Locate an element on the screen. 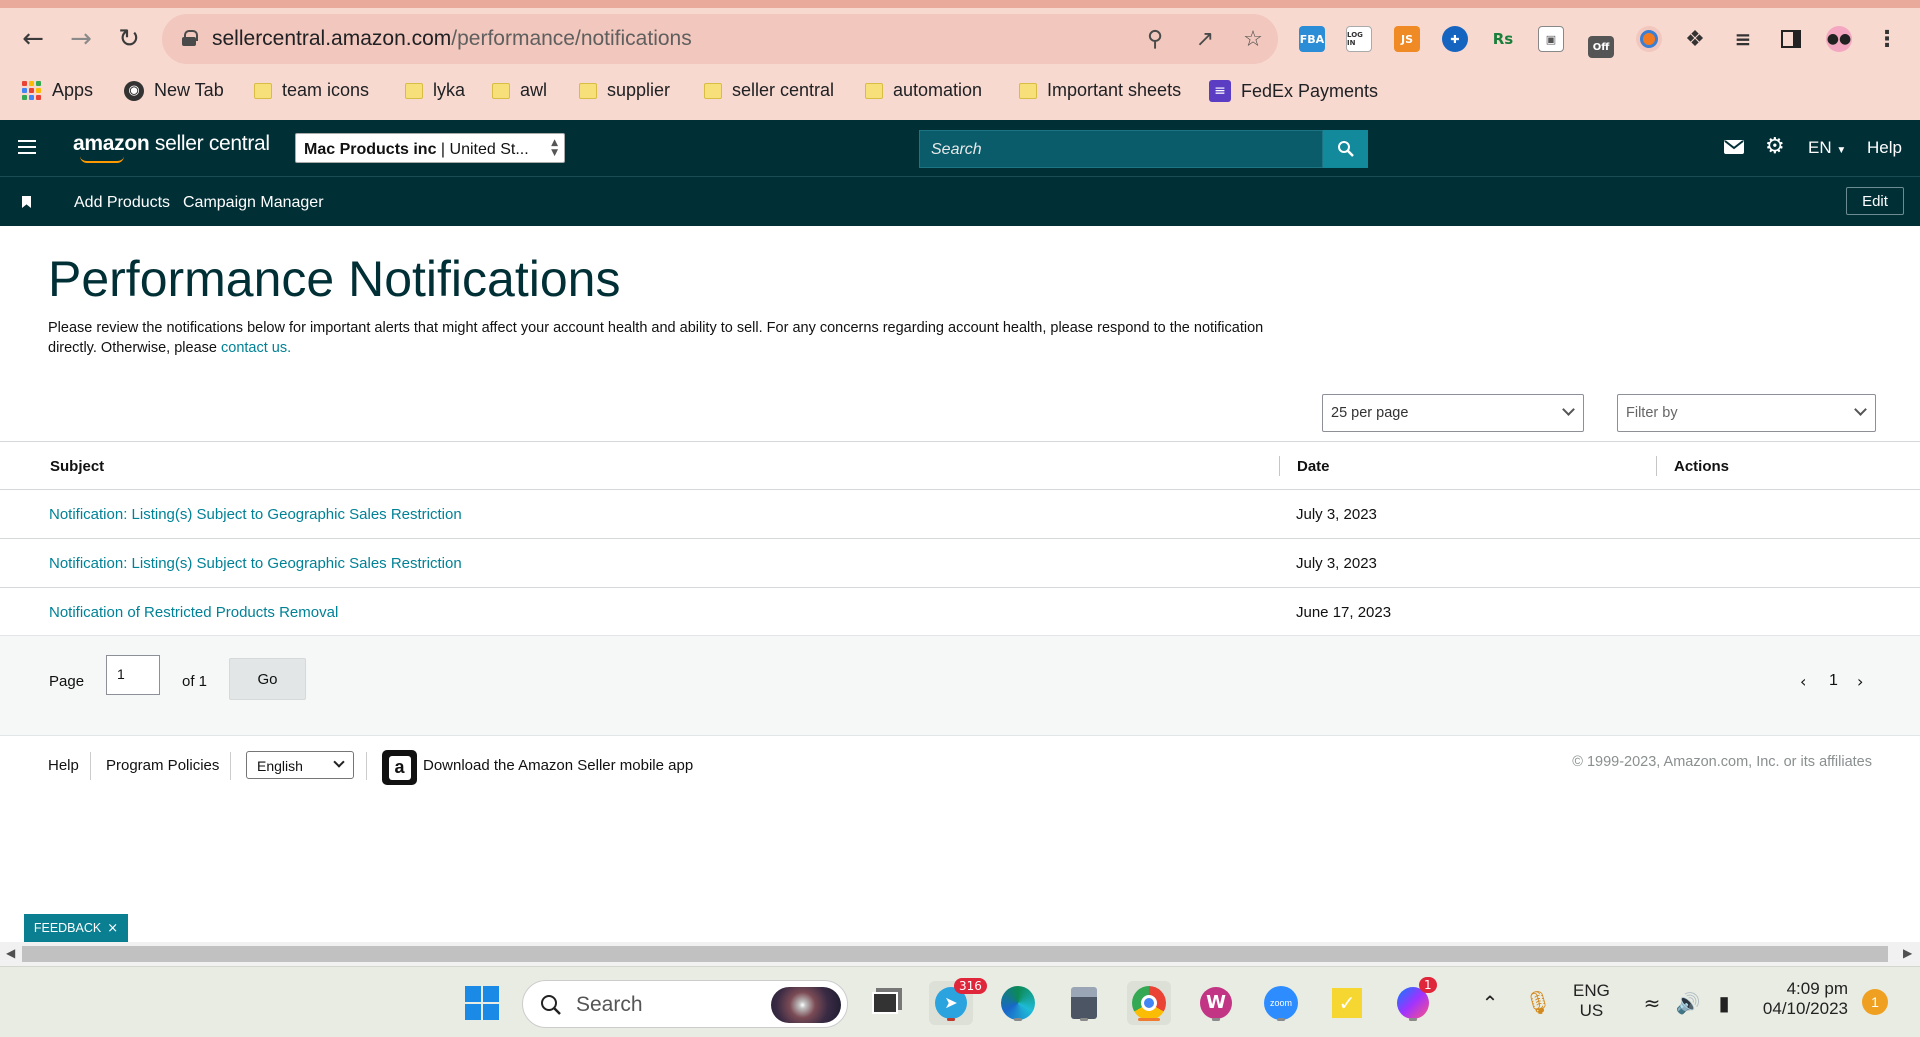  globe-icon: ◉ is located at coordinates (134, 90).